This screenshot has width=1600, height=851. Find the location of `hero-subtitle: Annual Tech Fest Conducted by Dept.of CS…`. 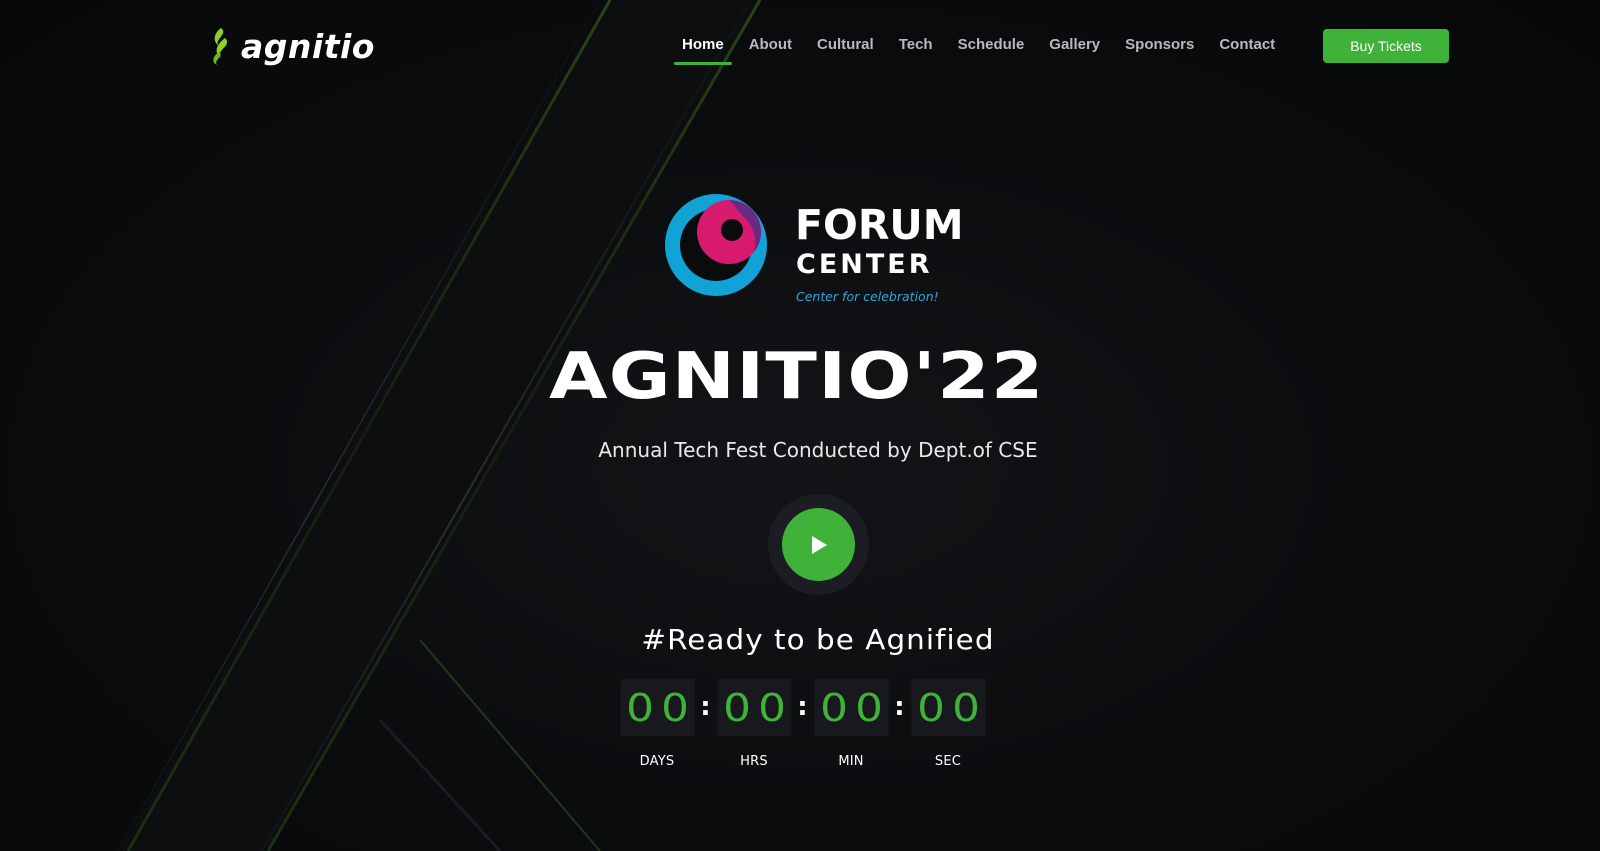

hero-subtitle: Annual Tech Fest Conducted by Dept.of CS… is located at coordinates (818, 450).